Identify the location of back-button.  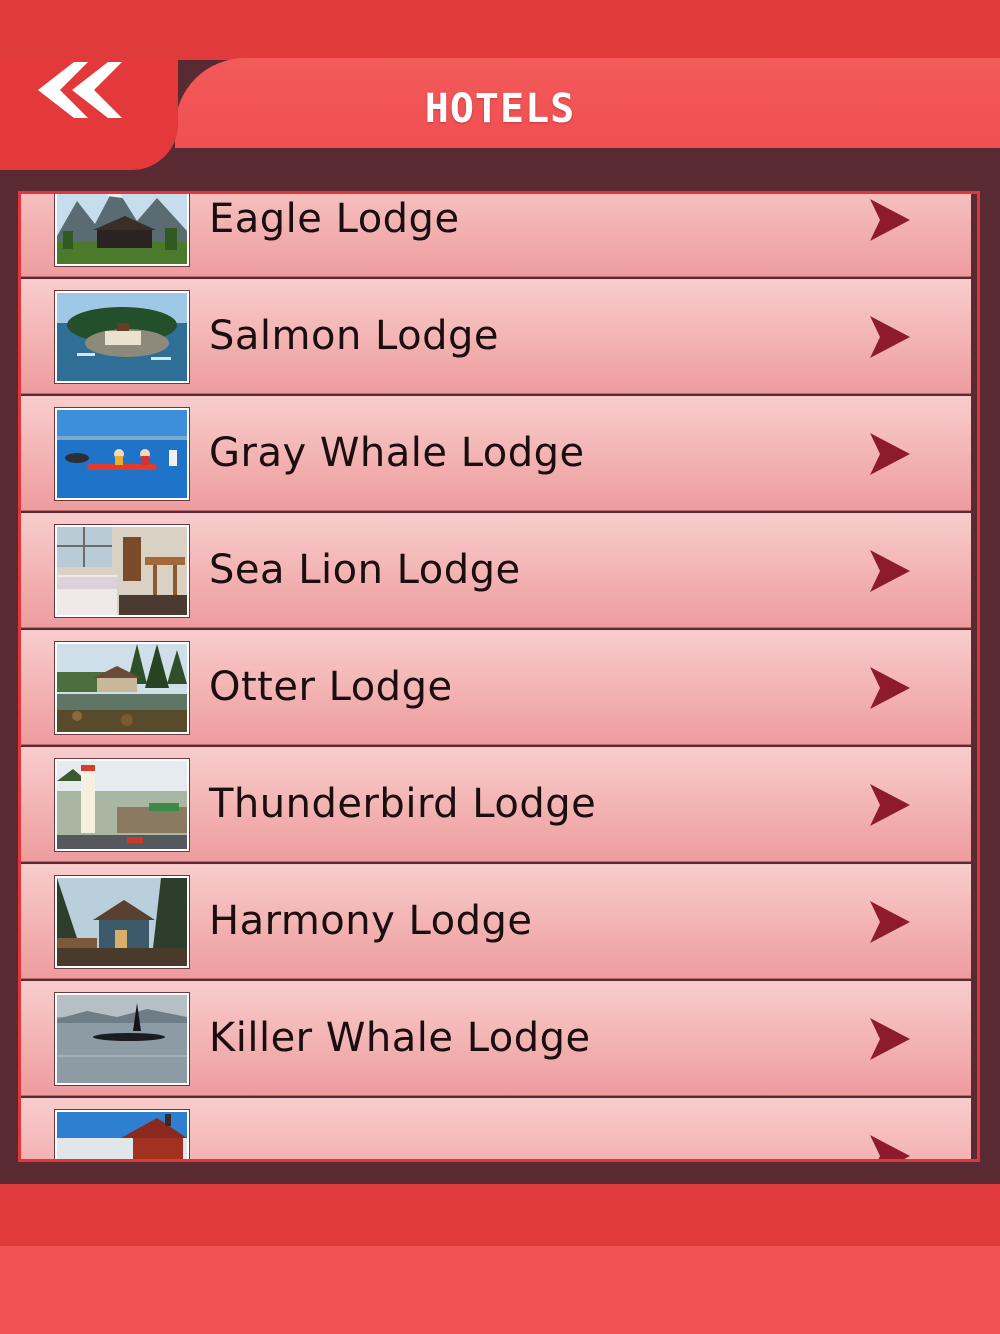
(89, 115).